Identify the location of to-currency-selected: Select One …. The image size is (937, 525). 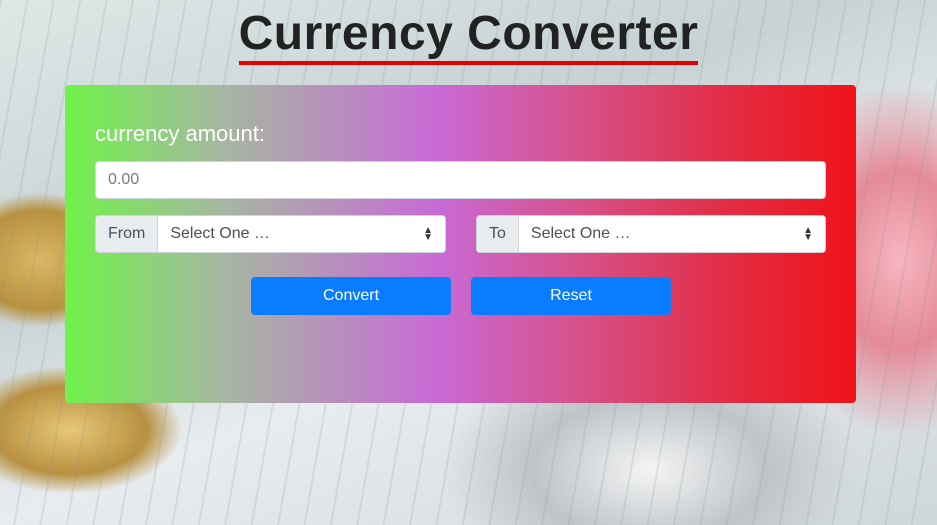
(580, 233).